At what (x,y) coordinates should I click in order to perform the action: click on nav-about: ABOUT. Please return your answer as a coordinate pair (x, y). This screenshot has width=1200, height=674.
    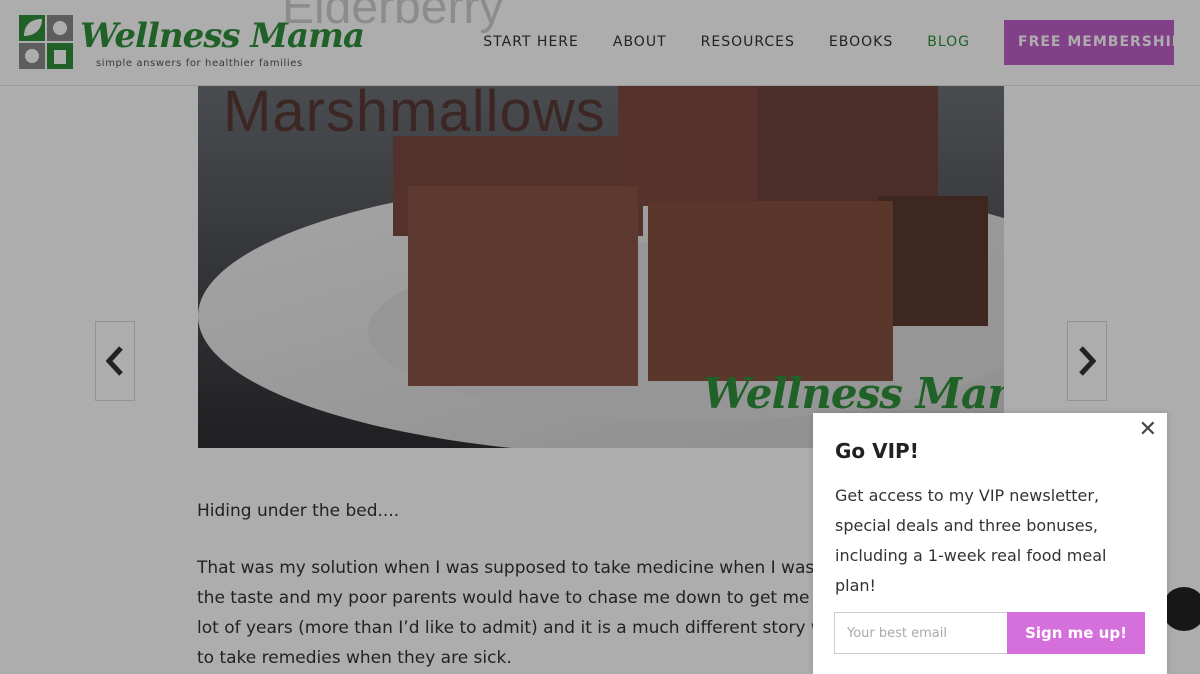
    Looking at the image, I should click on (640, 42).